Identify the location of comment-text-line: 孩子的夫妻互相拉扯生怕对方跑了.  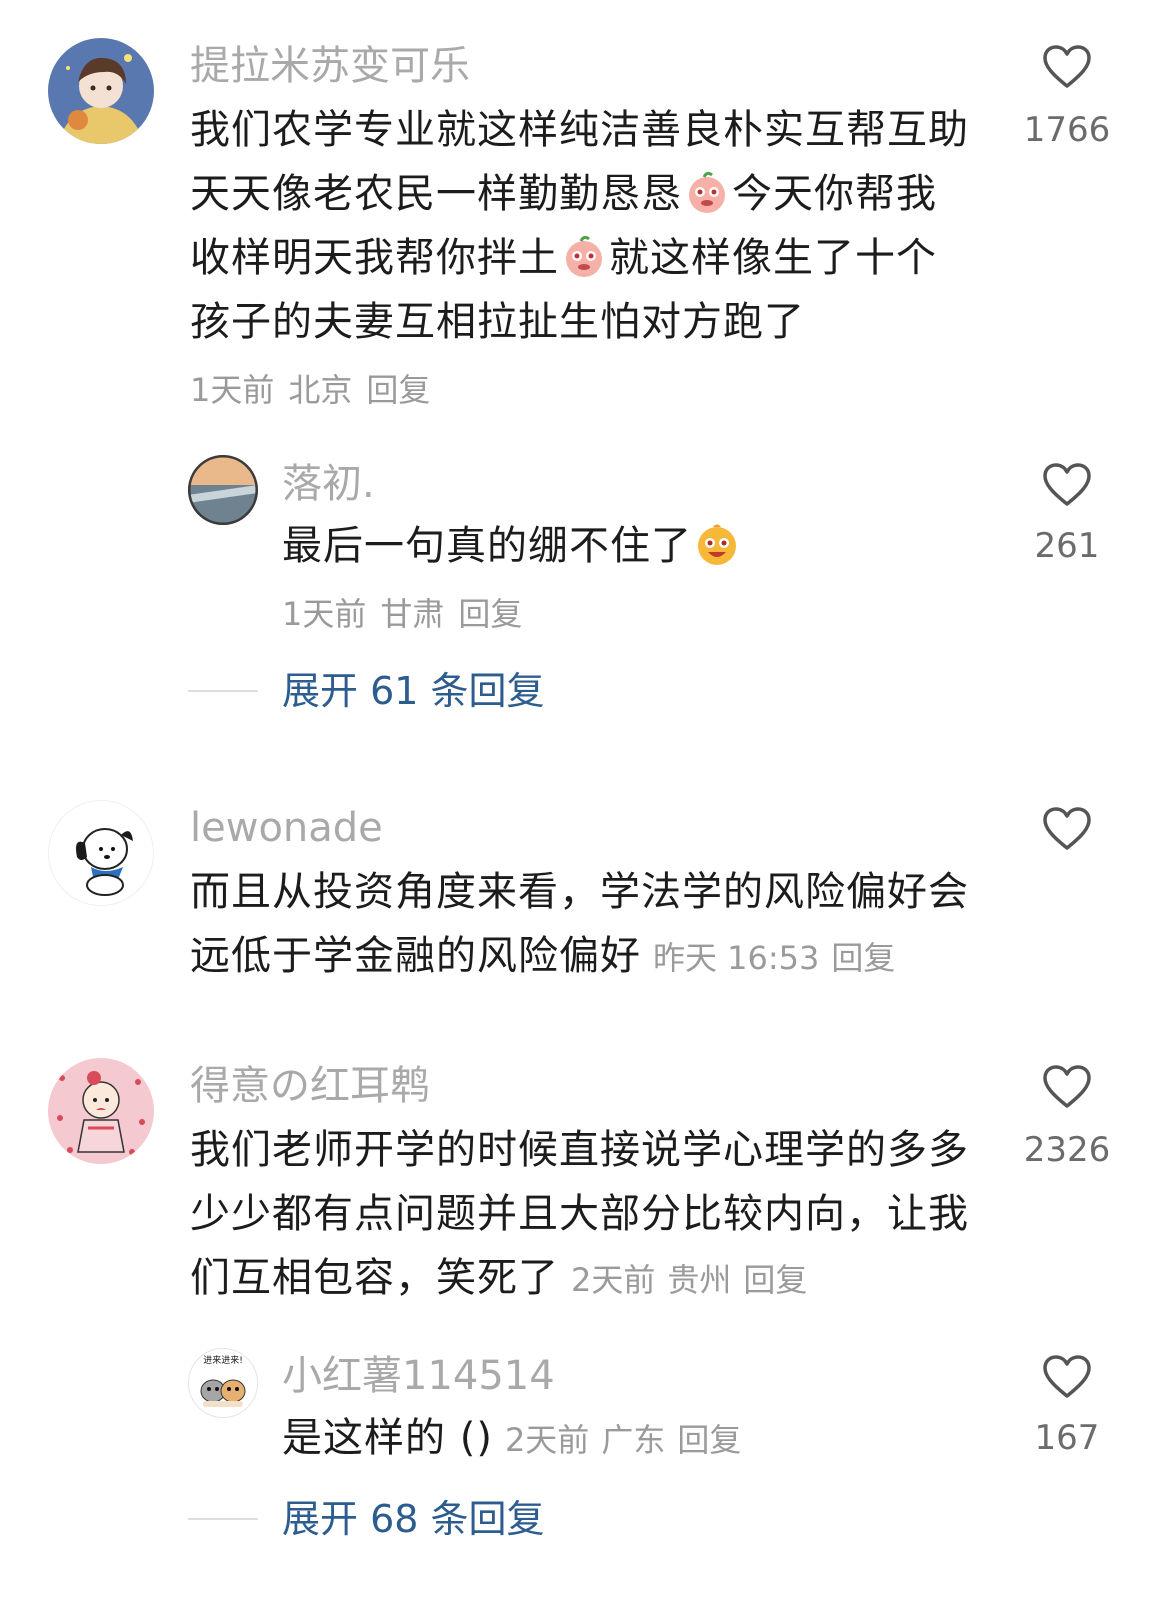
(497, 322).